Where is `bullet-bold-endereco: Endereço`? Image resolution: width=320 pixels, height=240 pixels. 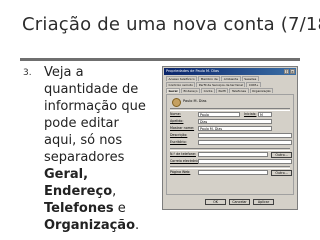
bullet-bold-endereco: Endereço is located at coordinates (78, 191).